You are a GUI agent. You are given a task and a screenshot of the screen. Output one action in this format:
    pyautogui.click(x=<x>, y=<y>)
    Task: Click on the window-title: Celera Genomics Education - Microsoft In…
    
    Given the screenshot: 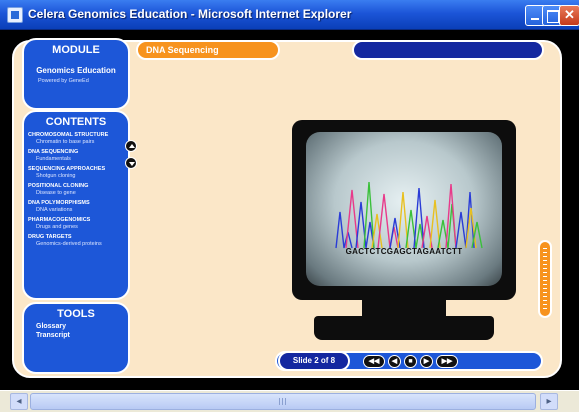 What is the action you would take?
    pyautogui.click(x=190, y=14)
    